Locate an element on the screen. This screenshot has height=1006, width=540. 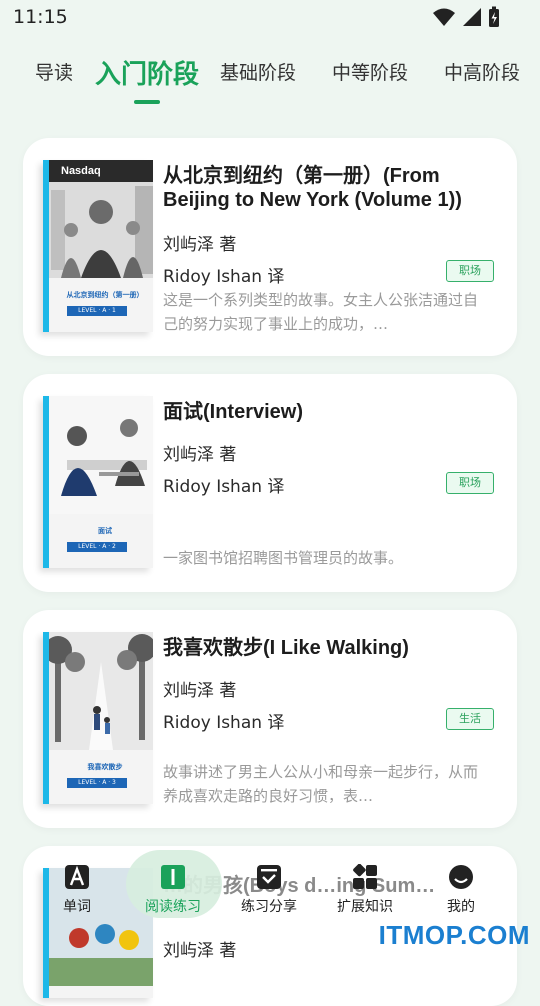
cover-title: 我喜欢散步 is located at coordinates (105, 767).